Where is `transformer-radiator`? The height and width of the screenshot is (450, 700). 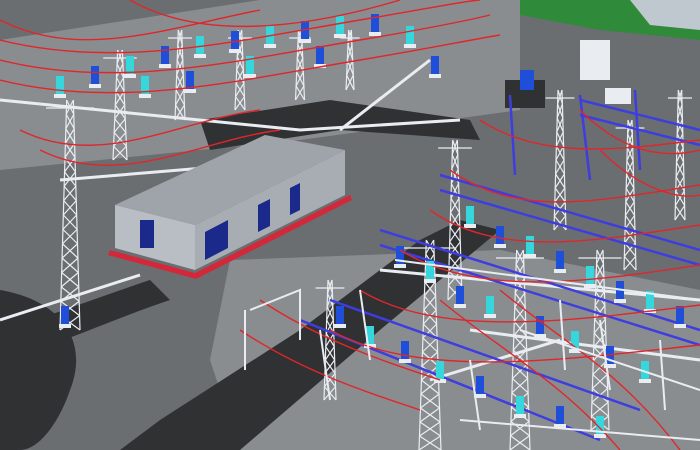 transformer-radiator is located at coordinates (527, 80).